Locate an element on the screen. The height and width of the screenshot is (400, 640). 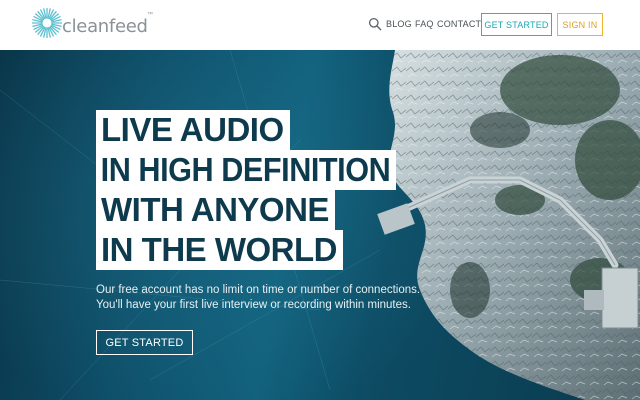
cleanfeed-logo: cleanfeed ™ is located at coordinates (93, 25).